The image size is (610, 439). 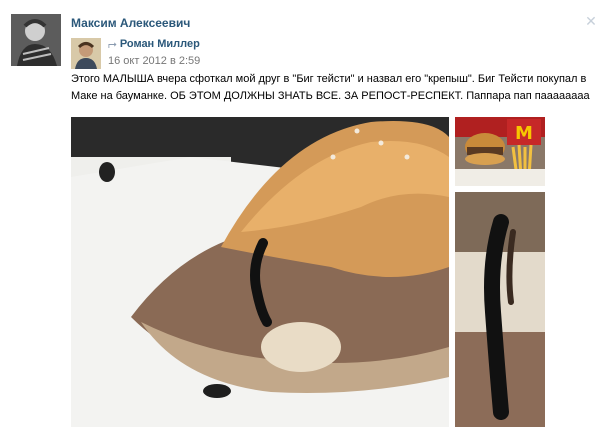 What do you see at coordinates (86, 53) in the screenshot?
I see `repost-author-avatar` at bounding box center [86, 53].